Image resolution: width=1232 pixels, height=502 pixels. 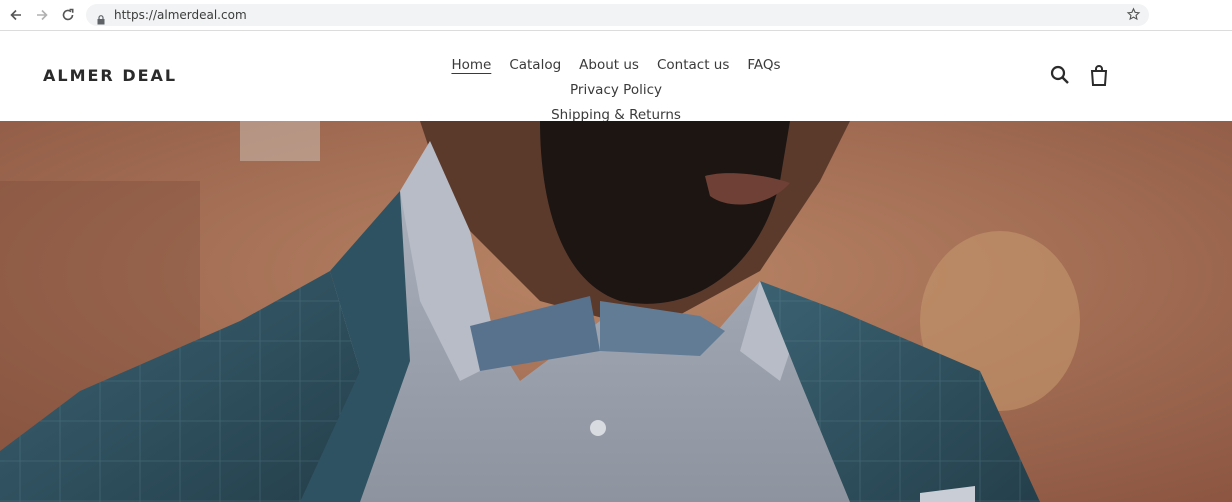 I want to click on menu-item-home: Home, so click(x=471, y=65).